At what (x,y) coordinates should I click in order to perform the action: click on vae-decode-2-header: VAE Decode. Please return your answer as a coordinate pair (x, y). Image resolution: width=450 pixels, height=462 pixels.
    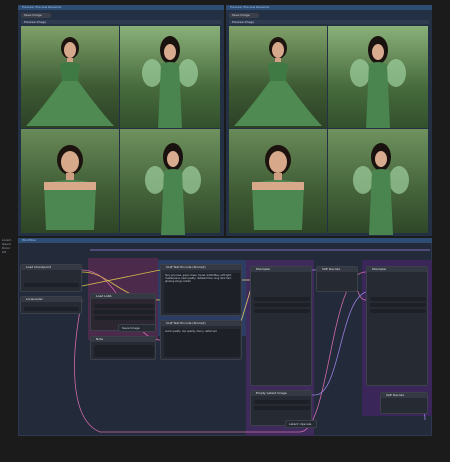
    Looking at the image, I should click on (404, 395).